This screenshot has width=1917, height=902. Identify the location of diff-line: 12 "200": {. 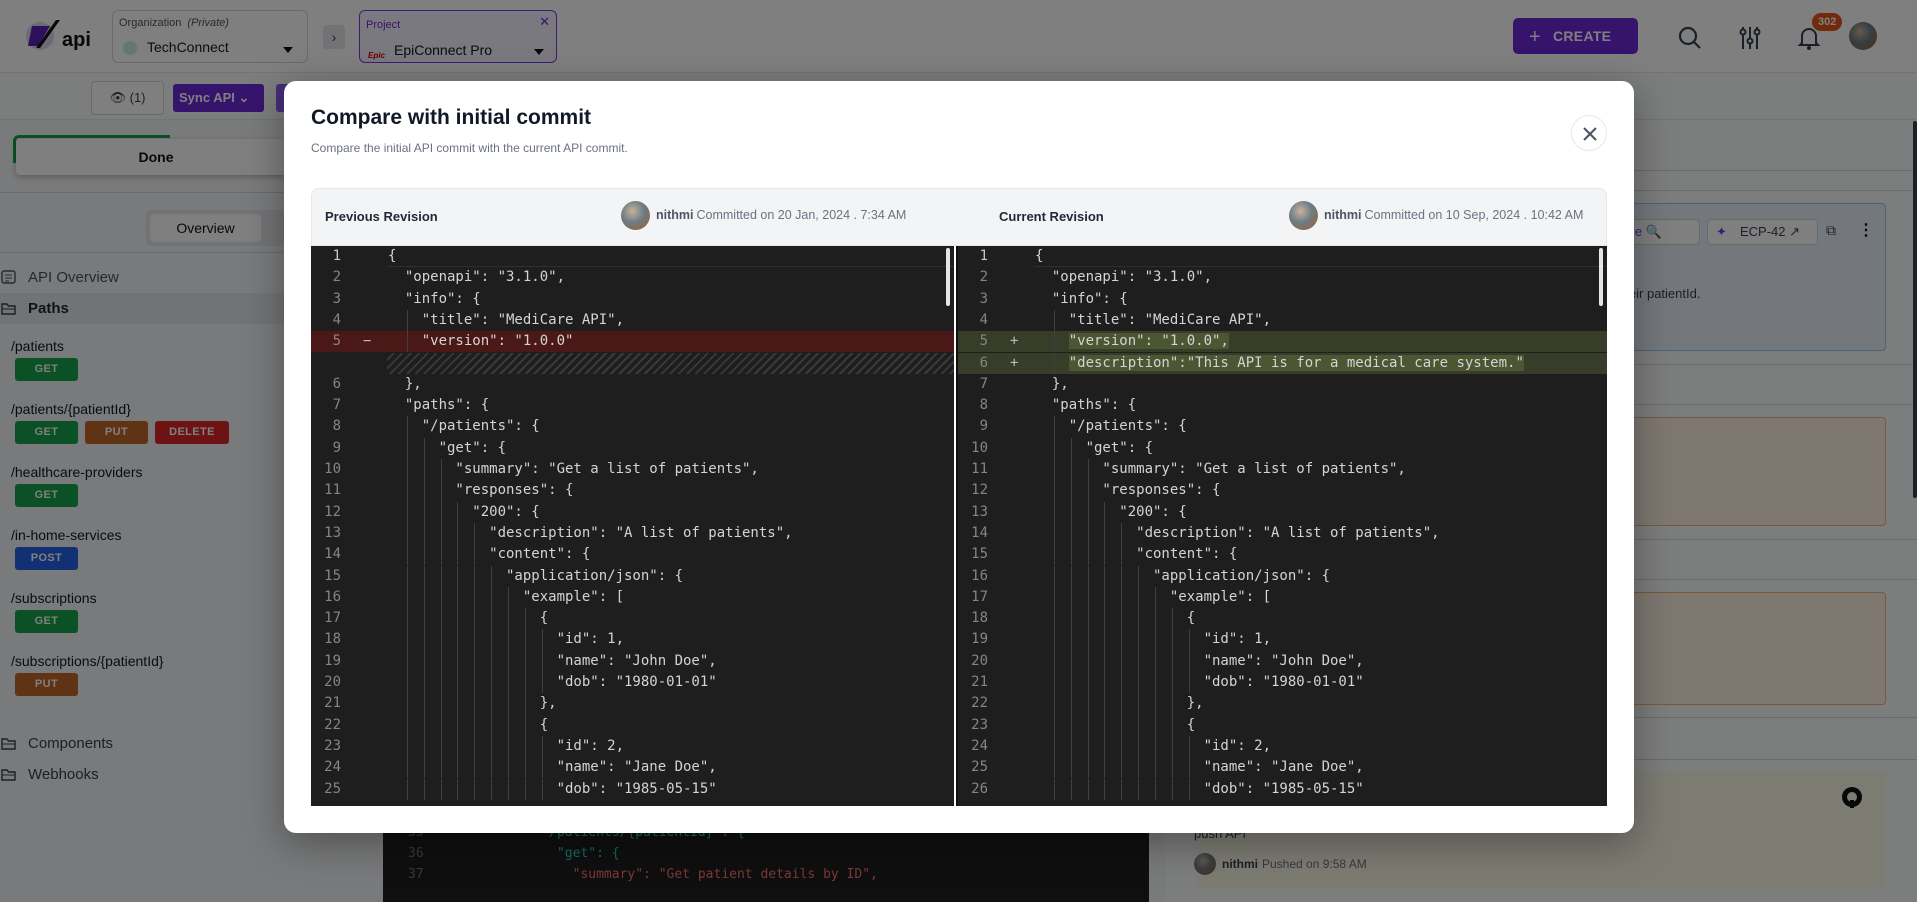
(632, 512).